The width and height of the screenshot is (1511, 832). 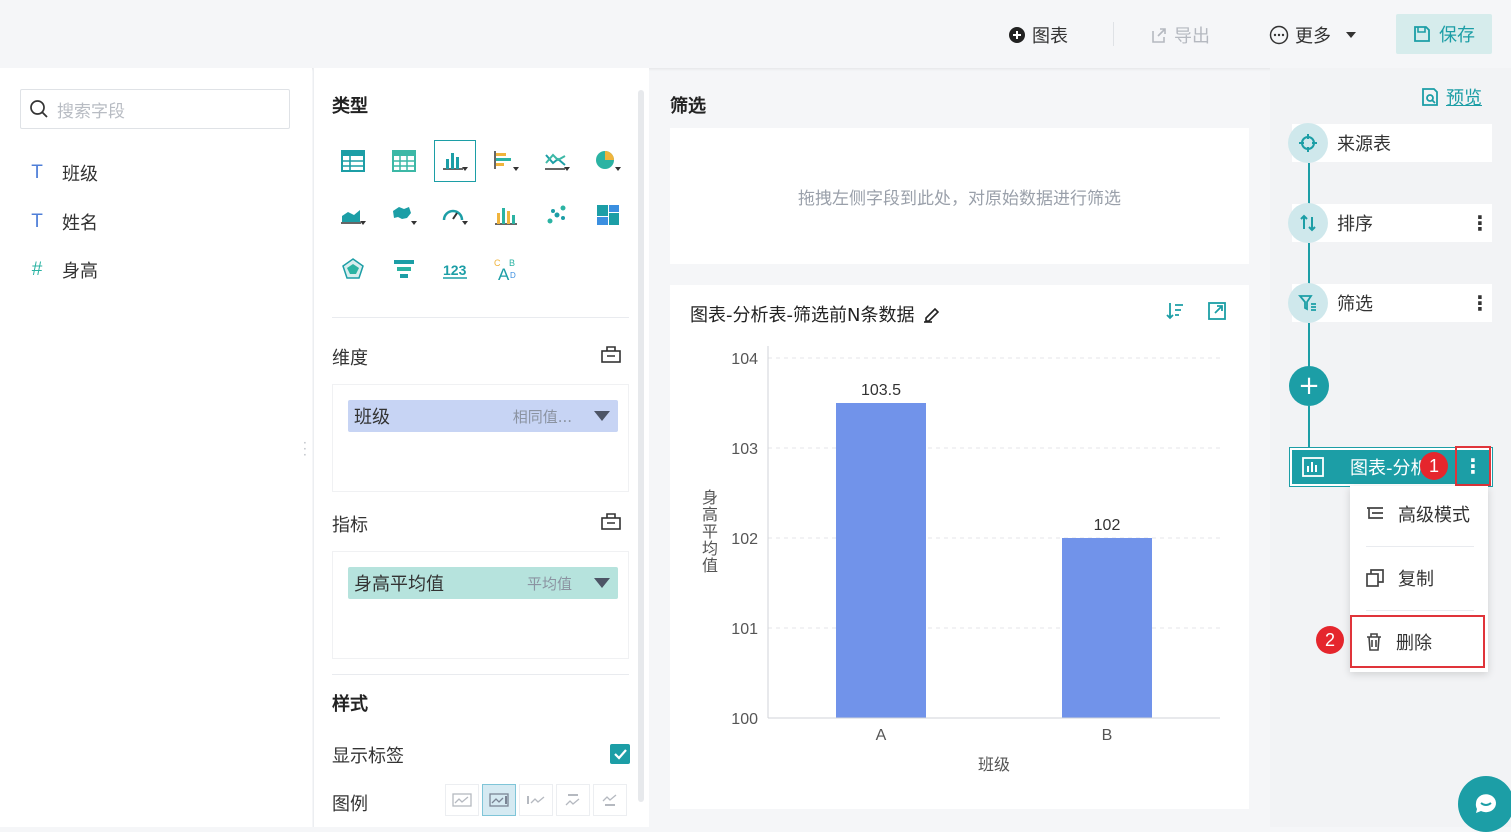 What do you see at coordinates (610, 800) in the screenshot?
I see `legend-bottom-option` at bounding box center [610, 800].